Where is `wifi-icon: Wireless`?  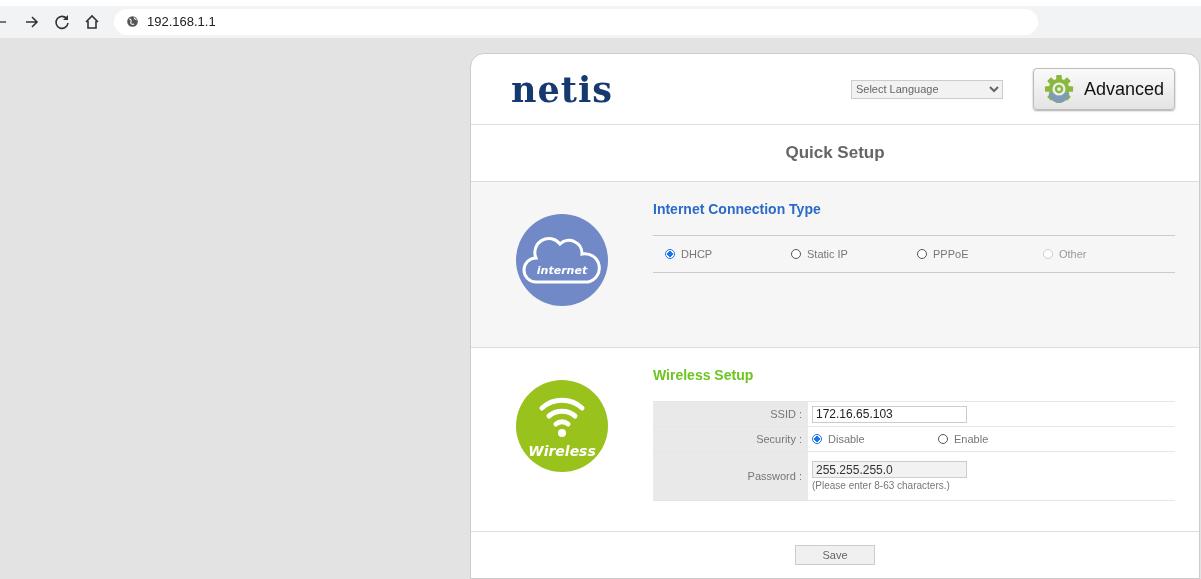
wifi-icon: Wireless is located at coordinates (562, 426).